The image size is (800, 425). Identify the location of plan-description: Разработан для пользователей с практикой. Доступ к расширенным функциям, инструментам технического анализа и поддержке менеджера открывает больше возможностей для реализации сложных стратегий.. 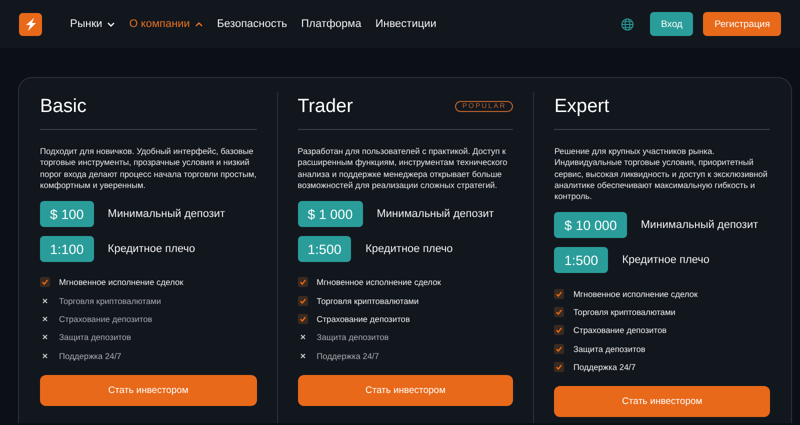
(403, 169).